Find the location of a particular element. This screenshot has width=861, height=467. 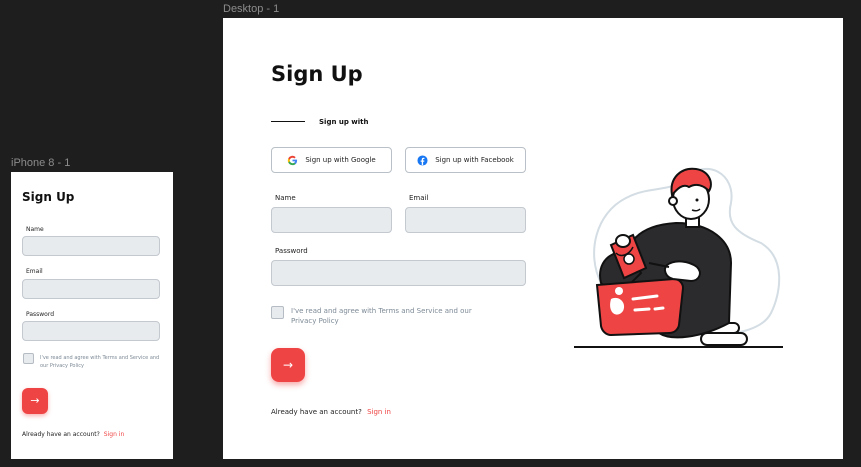

signup-with-label: Sign up with is located at coordinates (344, 122).